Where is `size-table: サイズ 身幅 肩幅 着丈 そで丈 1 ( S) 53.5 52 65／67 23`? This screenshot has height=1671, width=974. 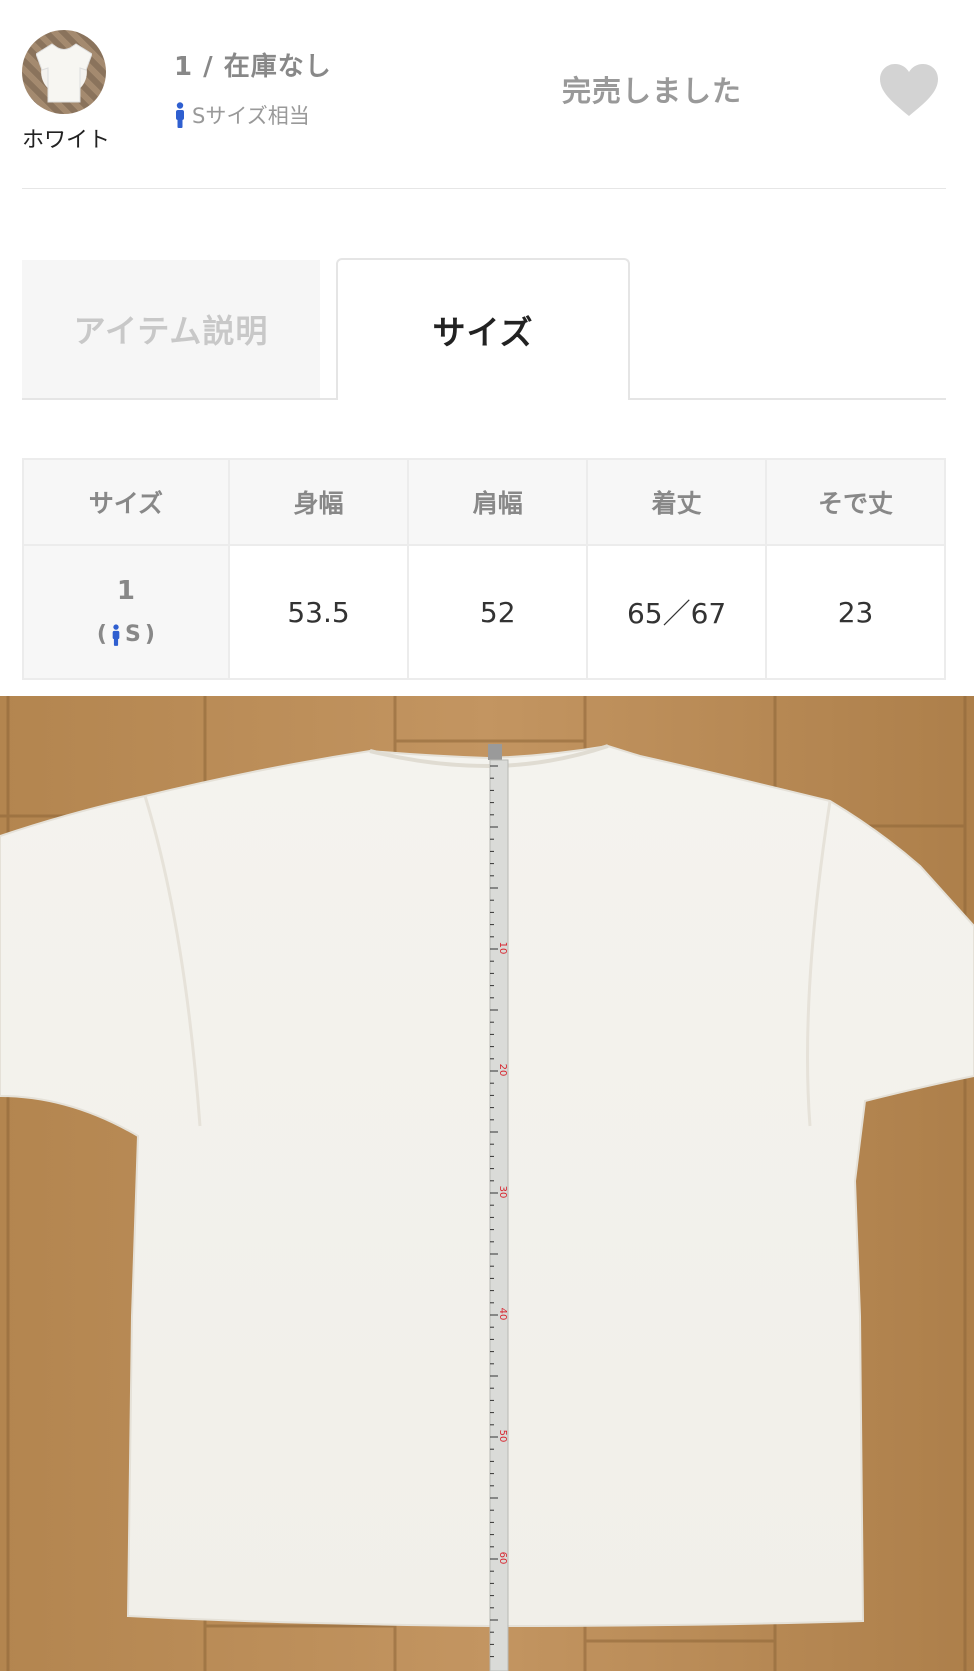 size-table: サイズ 身幅 肩幅 着丈 そで丈 1 ( S) 53.5 52 65／67 23 is located at coordinates (484, 569).